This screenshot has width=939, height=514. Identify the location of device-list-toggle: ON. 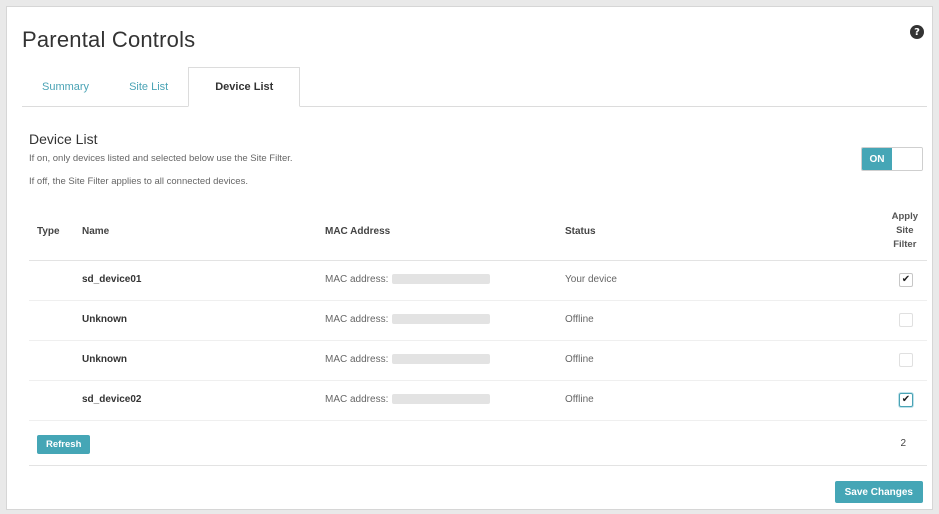
(892, 159).